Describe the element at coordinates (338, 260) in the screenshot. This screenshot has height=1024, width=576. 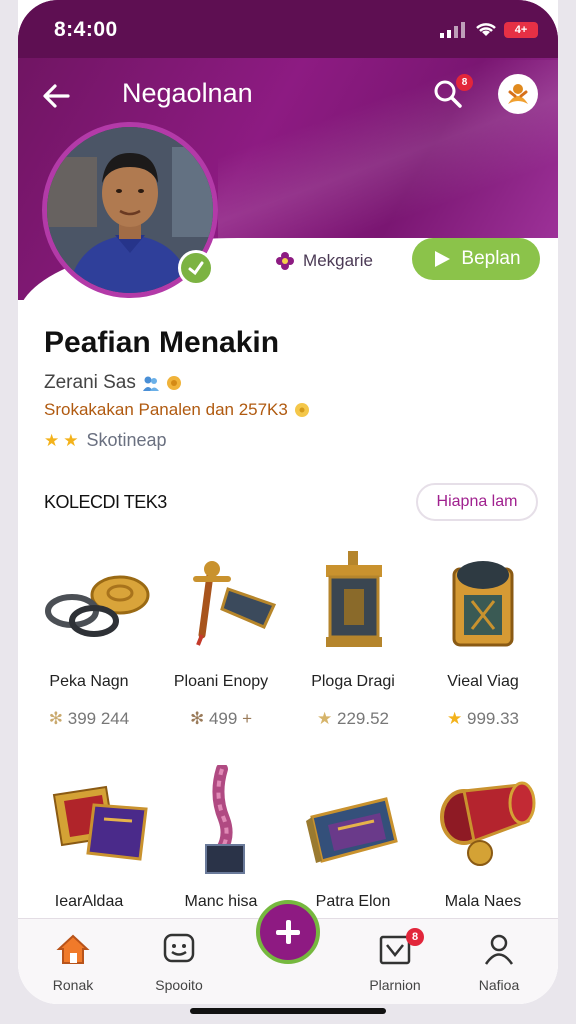
I see `member-chip-label: Mekgarie` at that location.